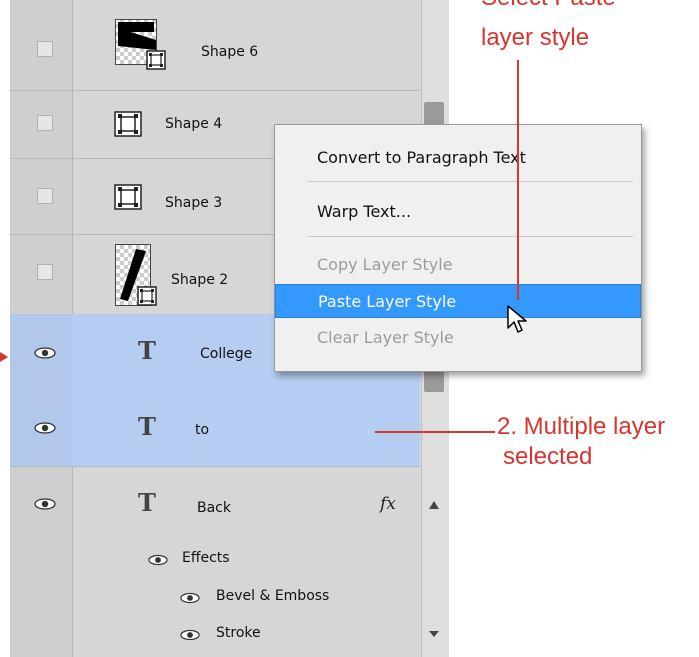 This screenshot has width=699, height=657. What do you see at coordinates (458, 265) in the screenshot?
I see `menu-item-copy-layer-style: Copy Layer Style` at bounding box center [458, 265].